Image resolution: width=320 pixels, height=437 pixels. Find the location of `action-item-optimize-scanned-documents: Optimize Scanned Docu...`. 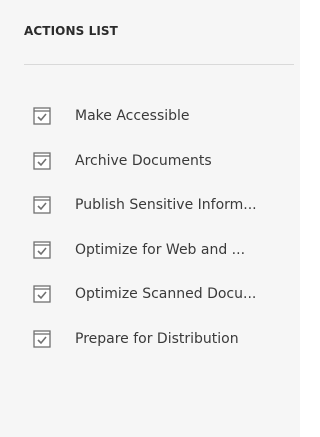

action-item-optimize-scanned-documents: Optimize Scanned Docu... is located at coordinates (150, 300).